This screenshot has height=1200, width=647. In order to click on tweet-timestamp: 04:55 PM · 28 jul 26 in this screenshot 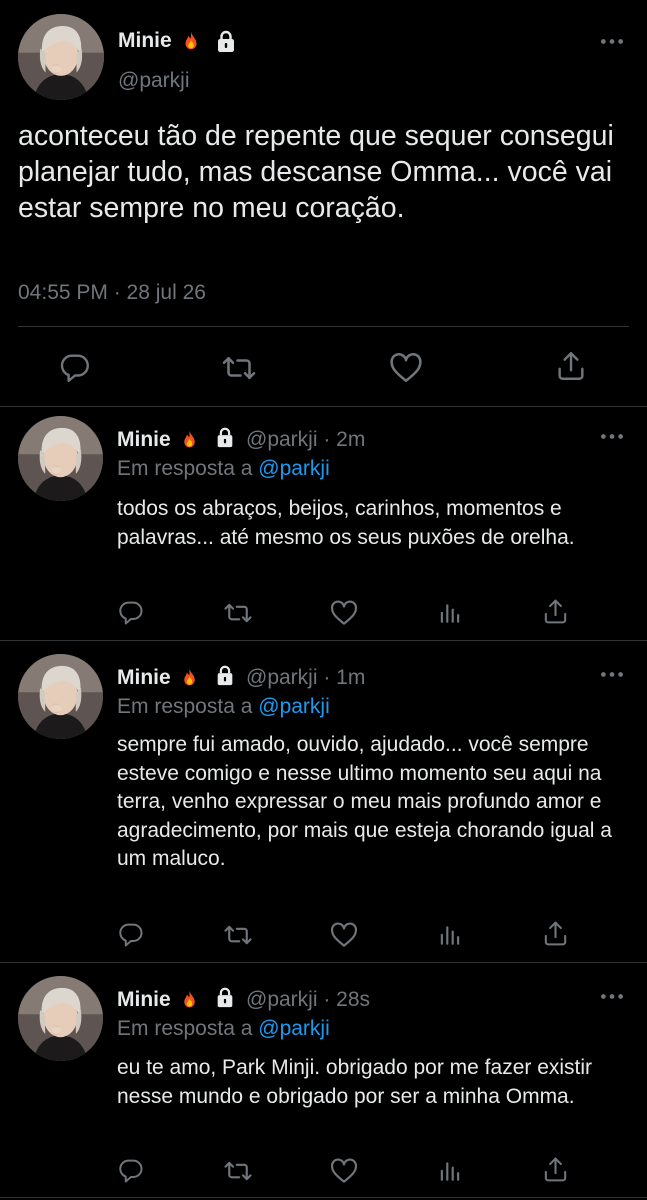, I will do `click(112, 293)`.